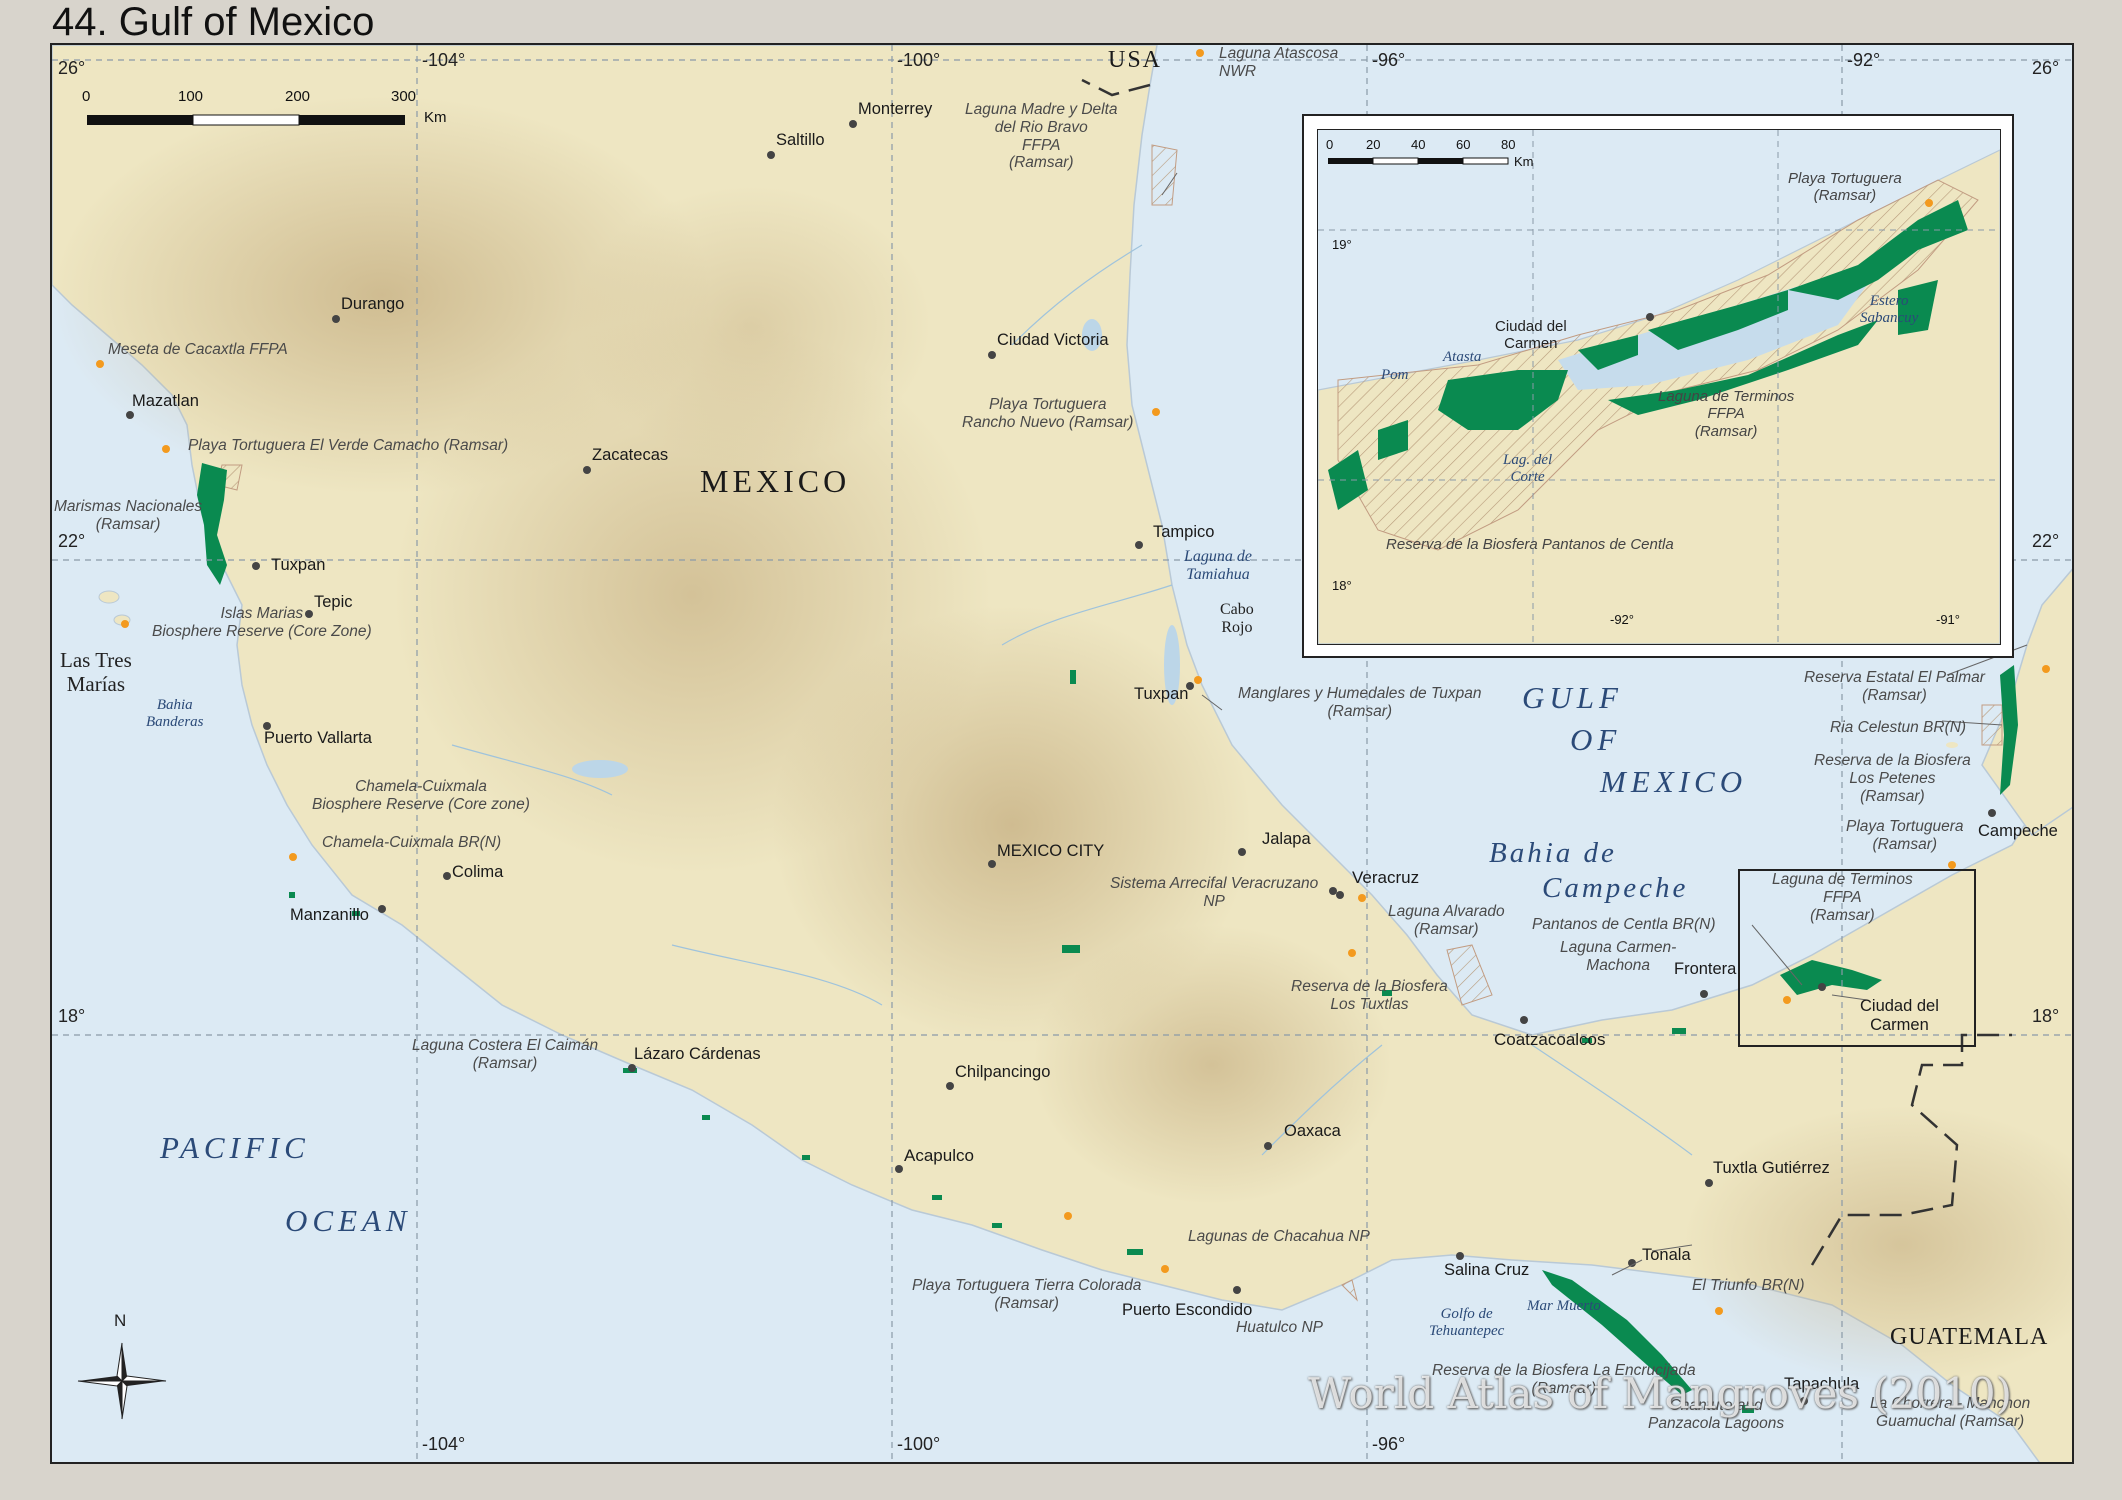  What do you see at coordinates (1279, 62) in the screenshot?
I see `site-label: Laguna Atascosa NWR` at bounding box center [1279, 62].